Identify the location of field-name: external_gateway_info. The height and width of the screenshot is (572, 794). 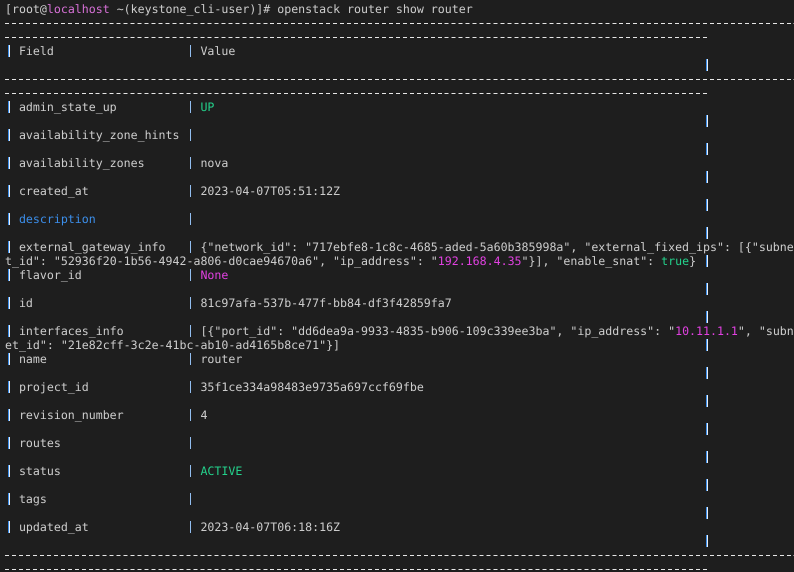
(92, 247).